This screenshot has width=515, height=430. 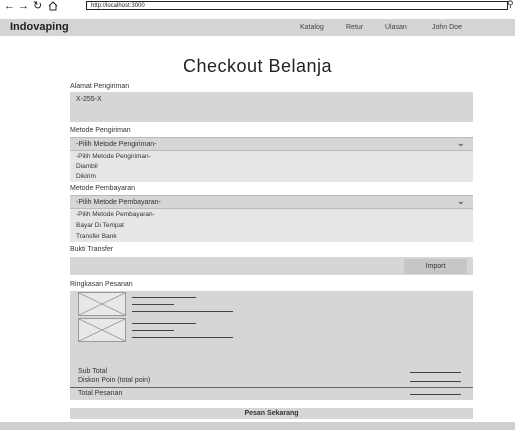 I want to click on payment-method-selected: -Pilih Metode Pembayaran-, so click(x=118, y=202).